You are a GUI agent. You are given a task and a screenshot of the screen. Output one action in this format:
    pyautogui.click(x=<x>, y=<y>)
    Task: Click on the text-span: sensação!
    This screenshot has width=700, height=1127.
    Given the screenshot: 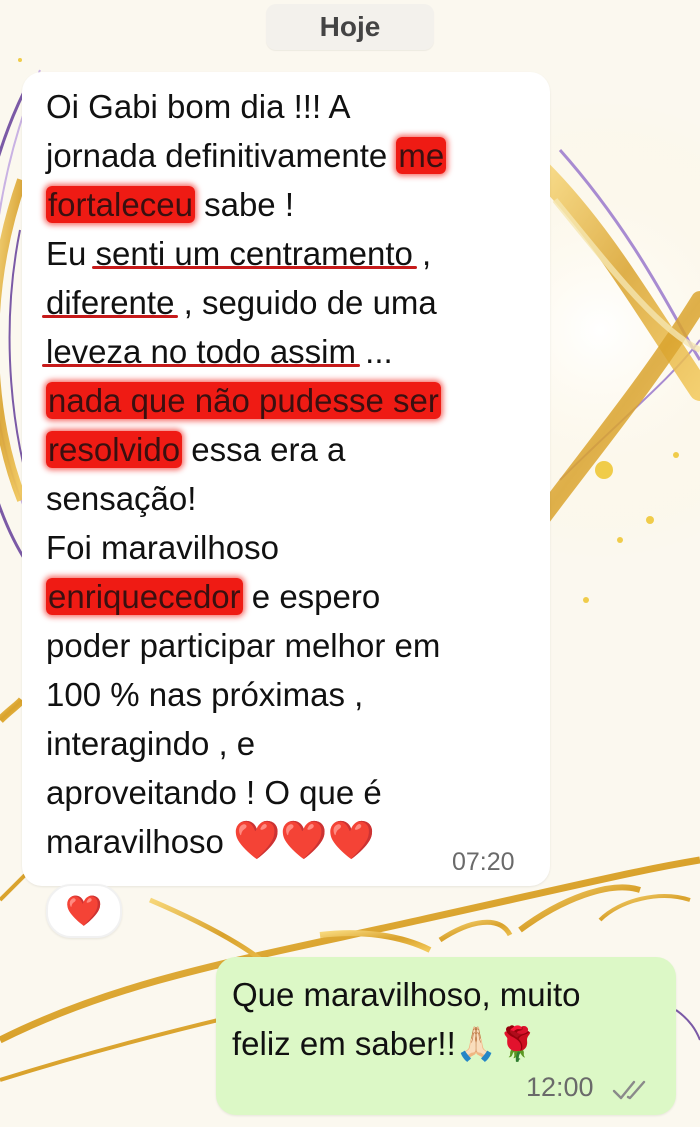 What is the action you would take?
    pyautogui.click(x=121, y=498)
    